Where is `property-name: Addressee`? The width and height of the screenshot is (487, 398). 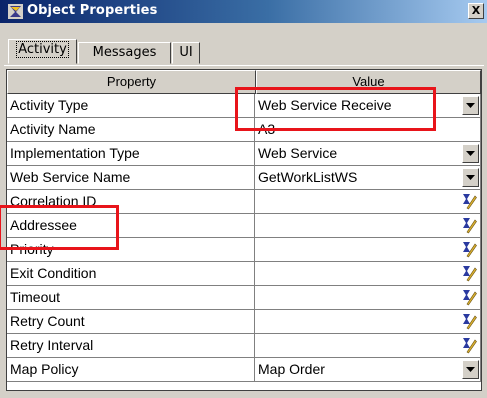
property-name: Addressee is located at coordinates (131, 226).